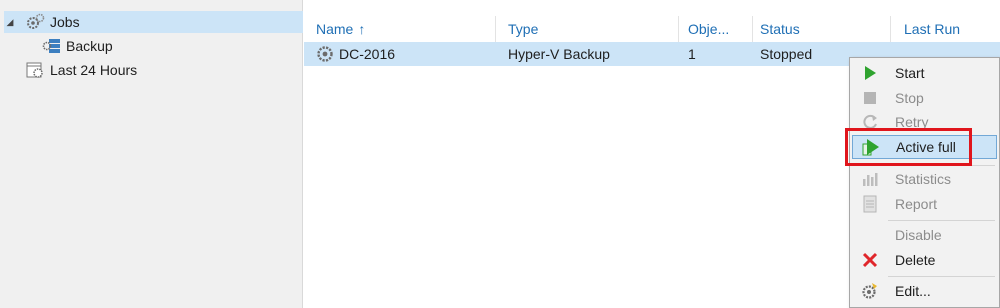 The width and height of the screenshot is (1000, 308). What do you see at coordinates (692, 54) in the screenshot?
I see `job-objects: 1` at bounding box center [692, 54].